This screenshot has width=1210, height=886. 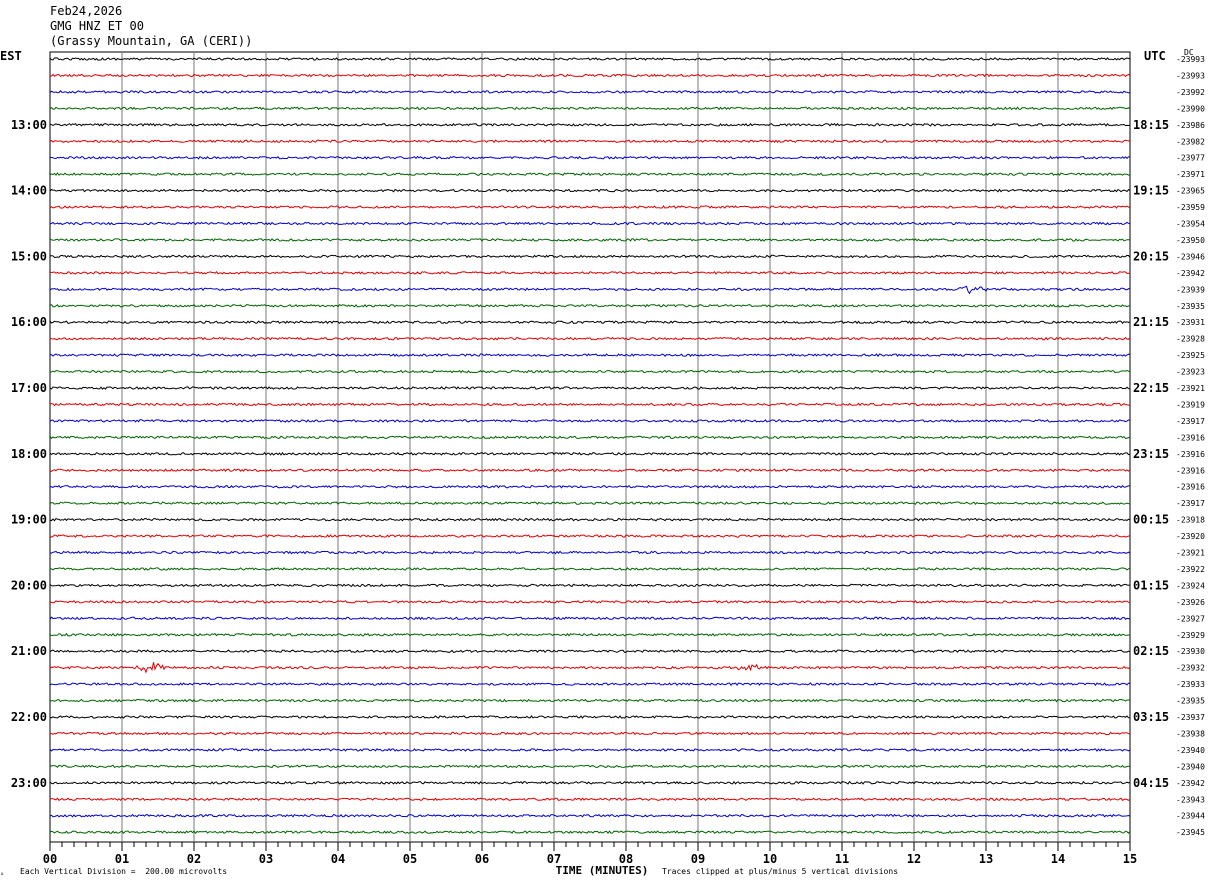 What do you see at coordinates (1190, 635) in the screenshot?
I see `dc-offset-label: -23929` at bounding box center [1190, 635].